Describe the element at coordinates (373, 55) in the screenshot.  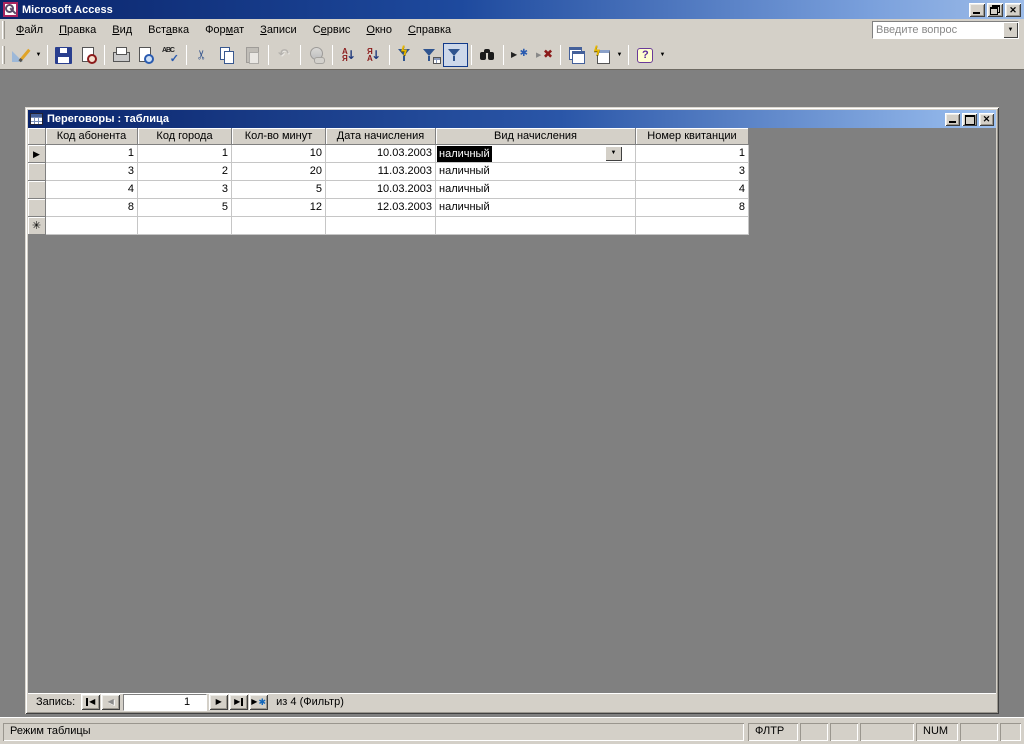
I see `sort-descending-button` at that location.